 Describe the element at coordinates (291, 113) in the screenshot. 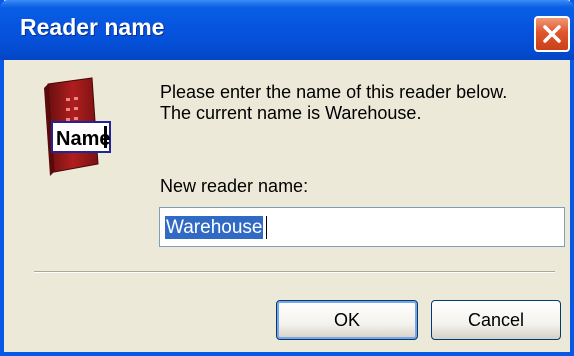

I see `prompt-line-2: The current name is Warehouse.` at that location.